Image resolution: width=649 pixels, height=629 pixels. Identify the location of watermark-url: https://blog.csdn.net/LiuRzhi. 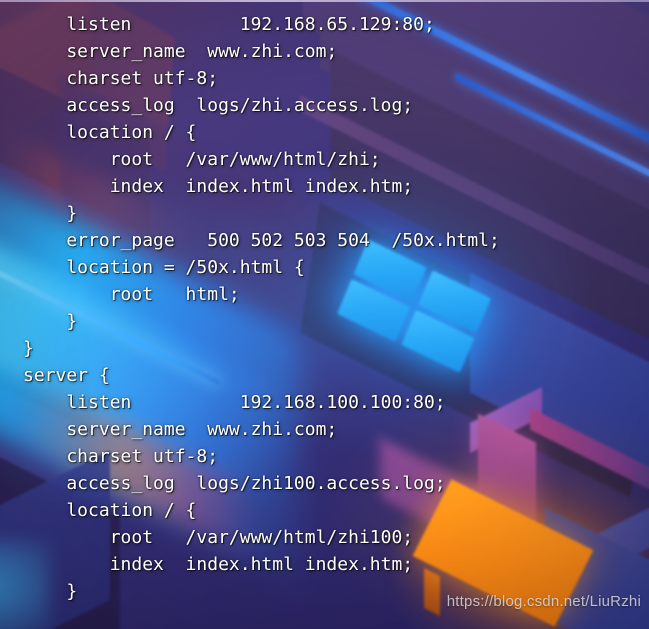
(543, 601).